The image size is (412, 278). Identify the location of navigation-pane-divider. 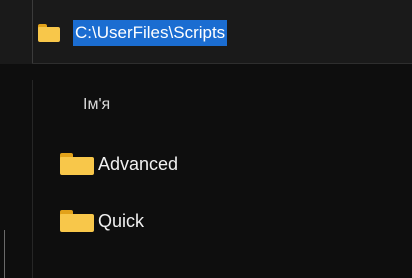
(32, 179).